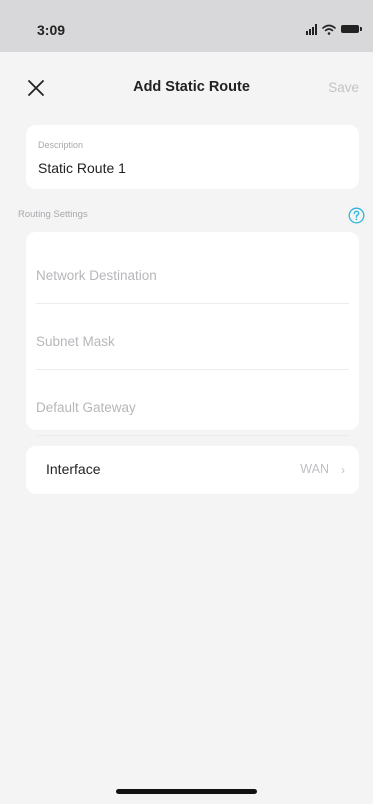 This screenshot has width=373, height=804. I want to click on signal-icon, so click(311, 29).